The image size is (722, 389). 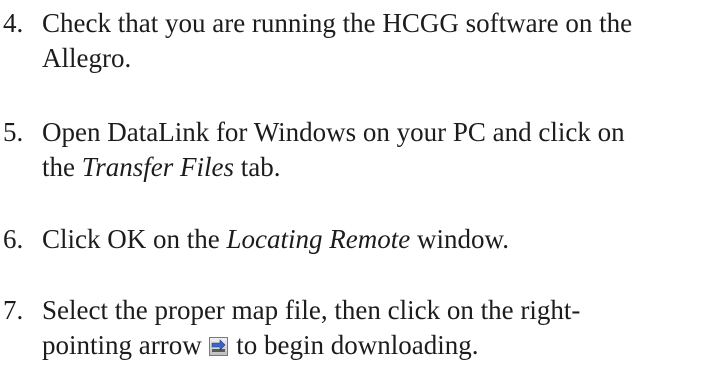 I want to click on step-line: pointing arrow to begin downloading., so click(x=382, y=345).